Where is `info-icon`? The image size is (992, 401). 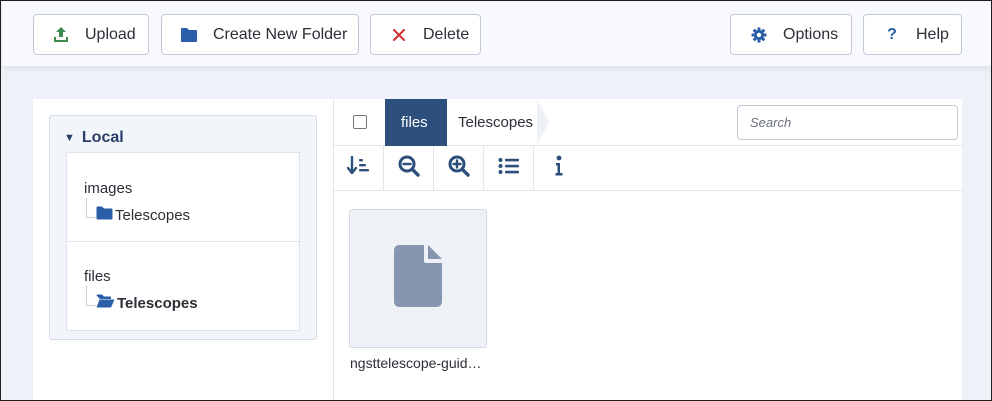 info-icon is located at coordinates (559, 168).